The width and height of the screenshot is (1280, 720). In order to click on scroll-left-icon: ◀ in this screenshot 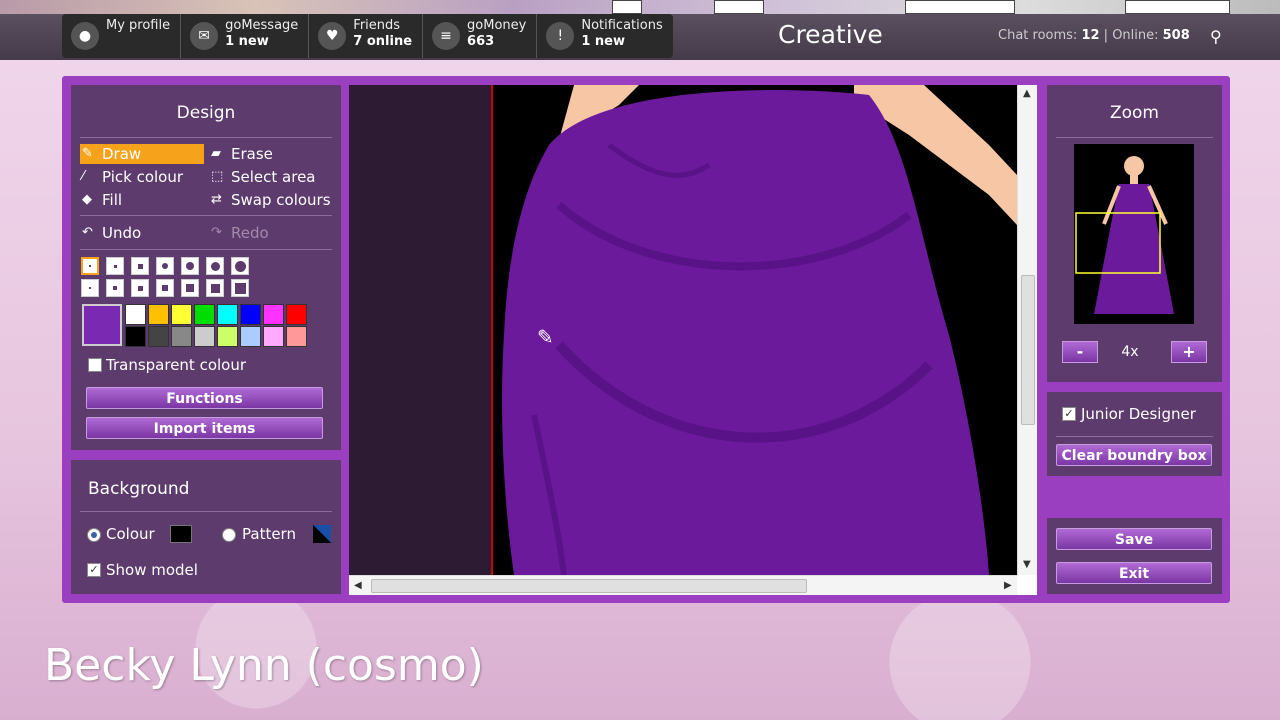, I will do `click(358, 585)`.